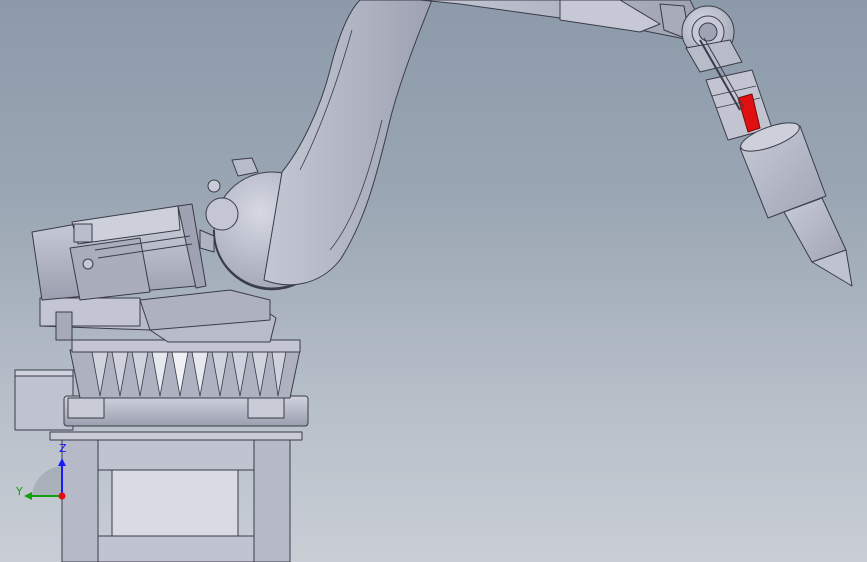 The image size is (867, 562). Describe the element at coordinates (19, 491) in the screenshot. I see `y-axis-label: Y` at that location.